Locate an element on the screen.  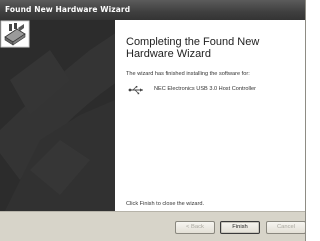
usb-icon is located at coordinates (135, 90).